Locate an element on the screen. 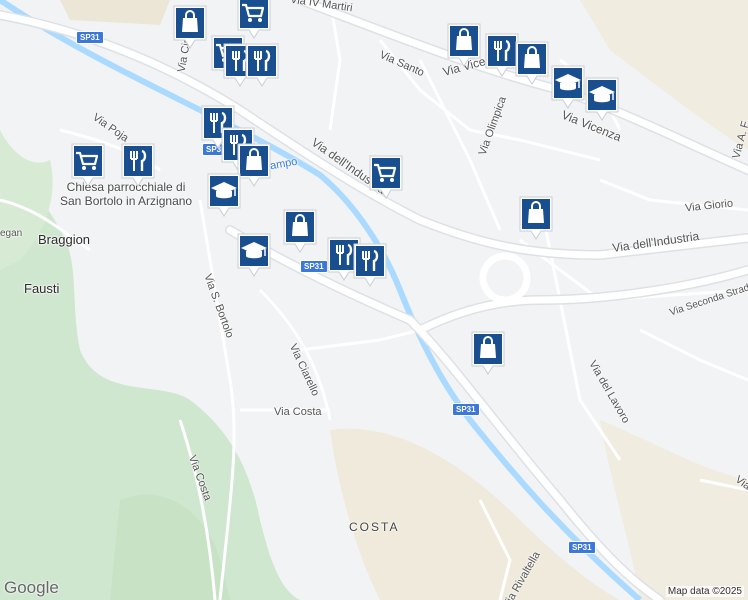  roundabout is located at coordinates (505, 278).